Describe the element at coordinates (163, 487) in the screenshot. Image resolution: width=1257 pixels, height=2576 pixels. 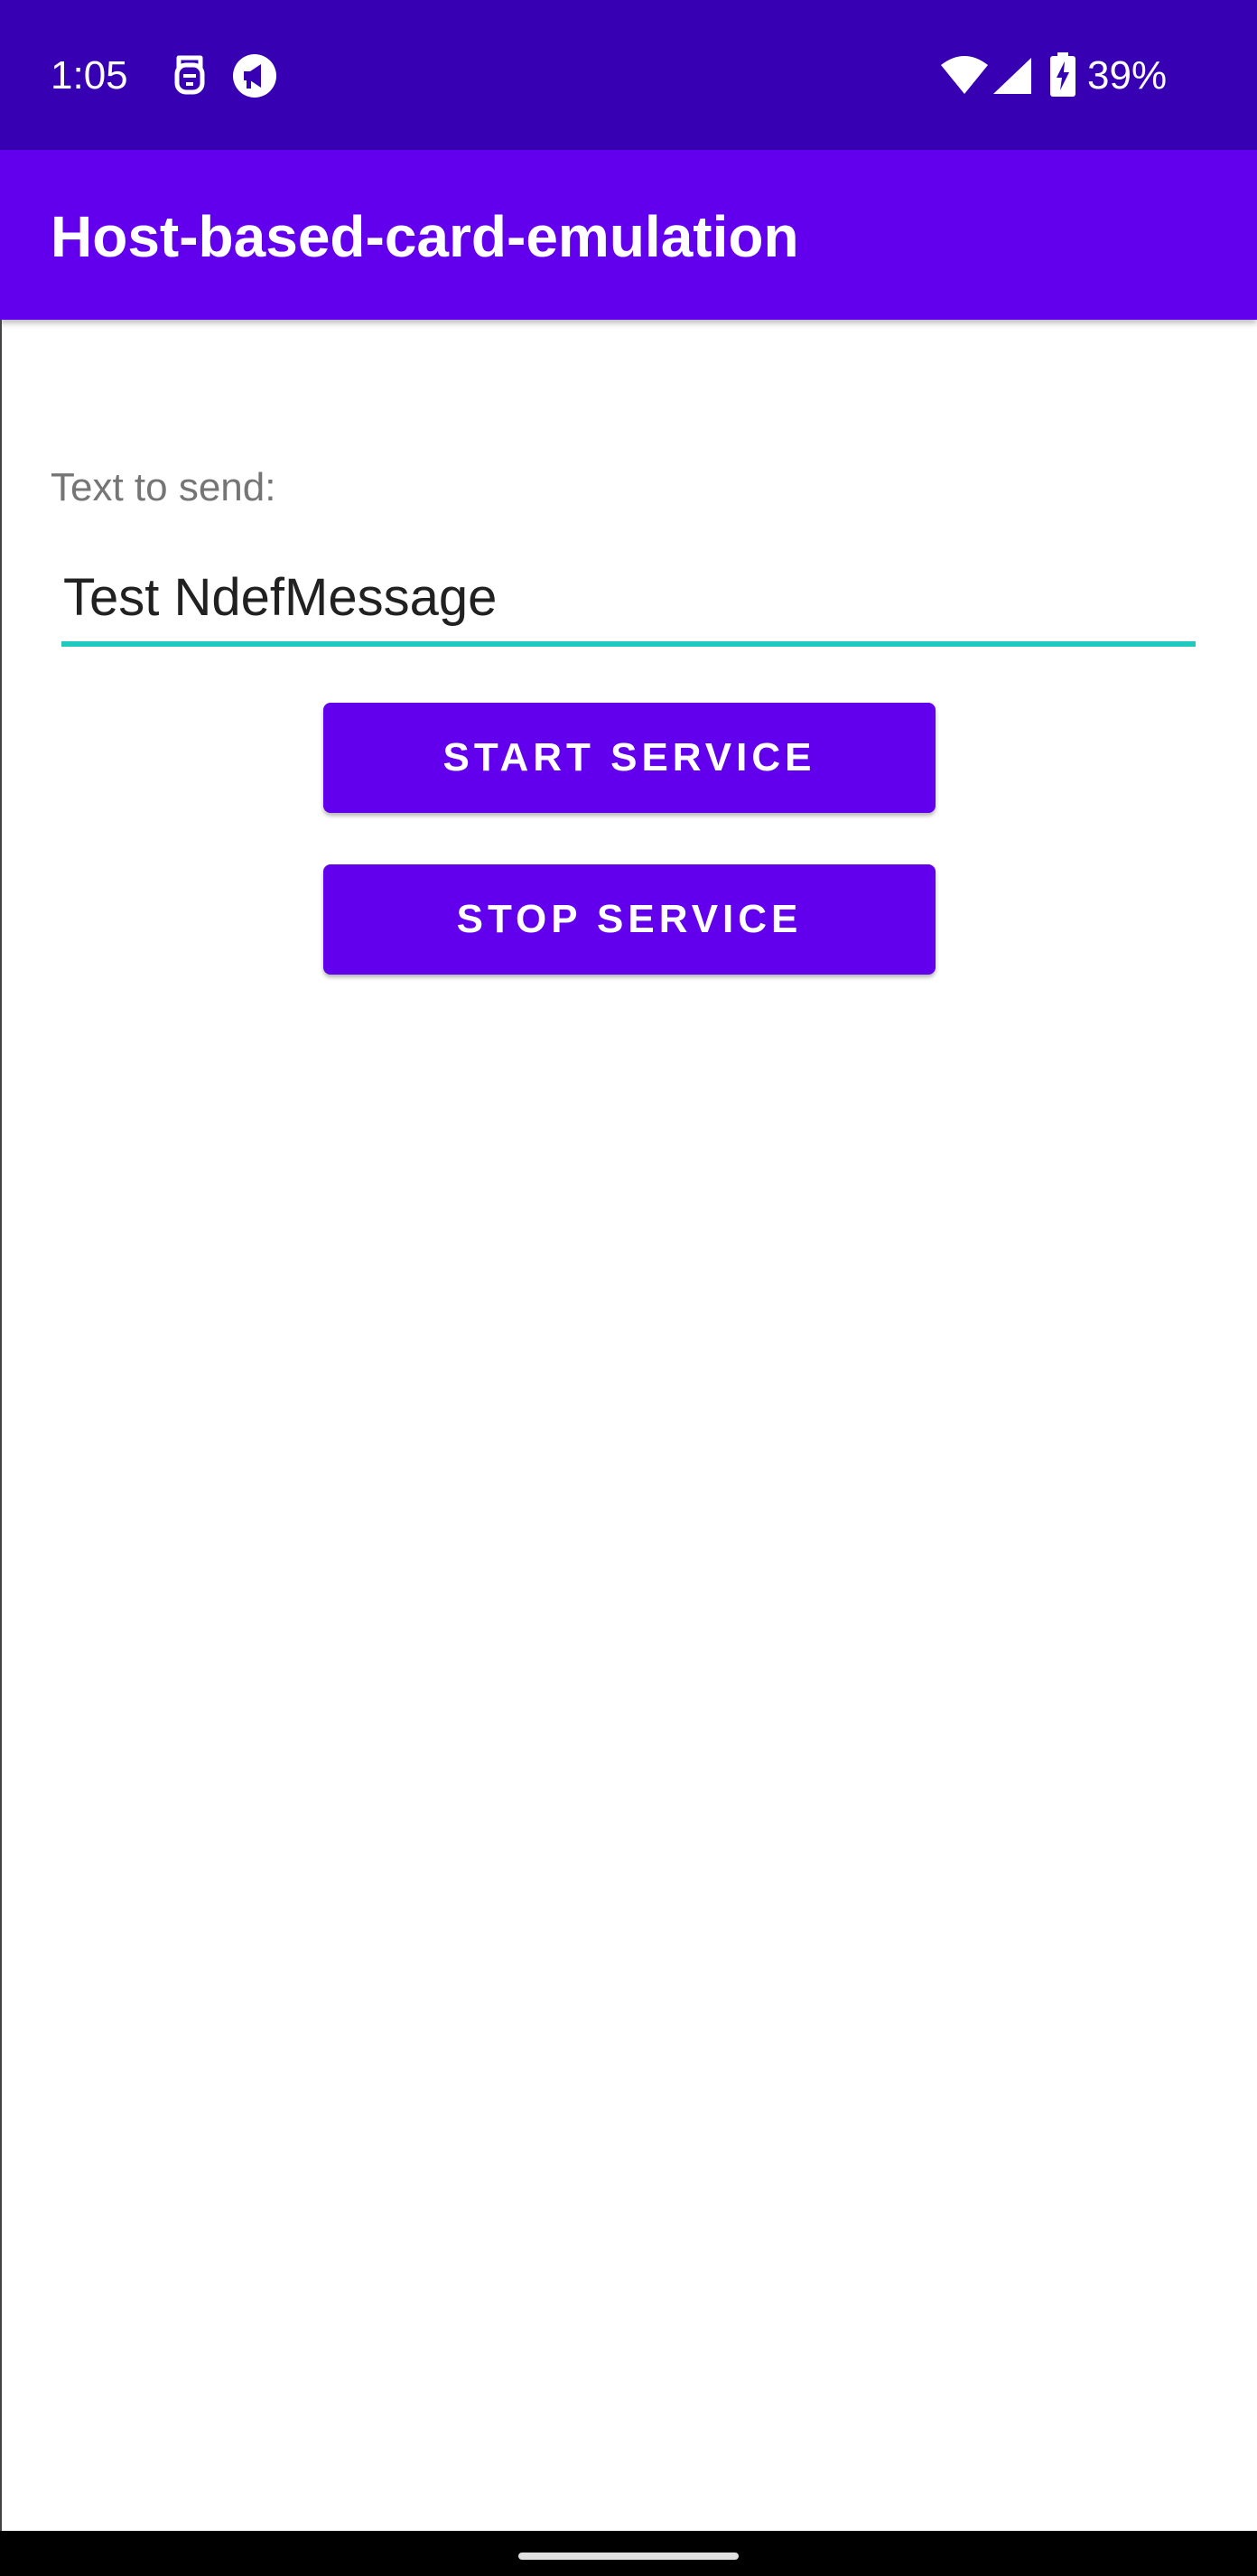
I see `text-to-send-label: Text to send:` at that location.